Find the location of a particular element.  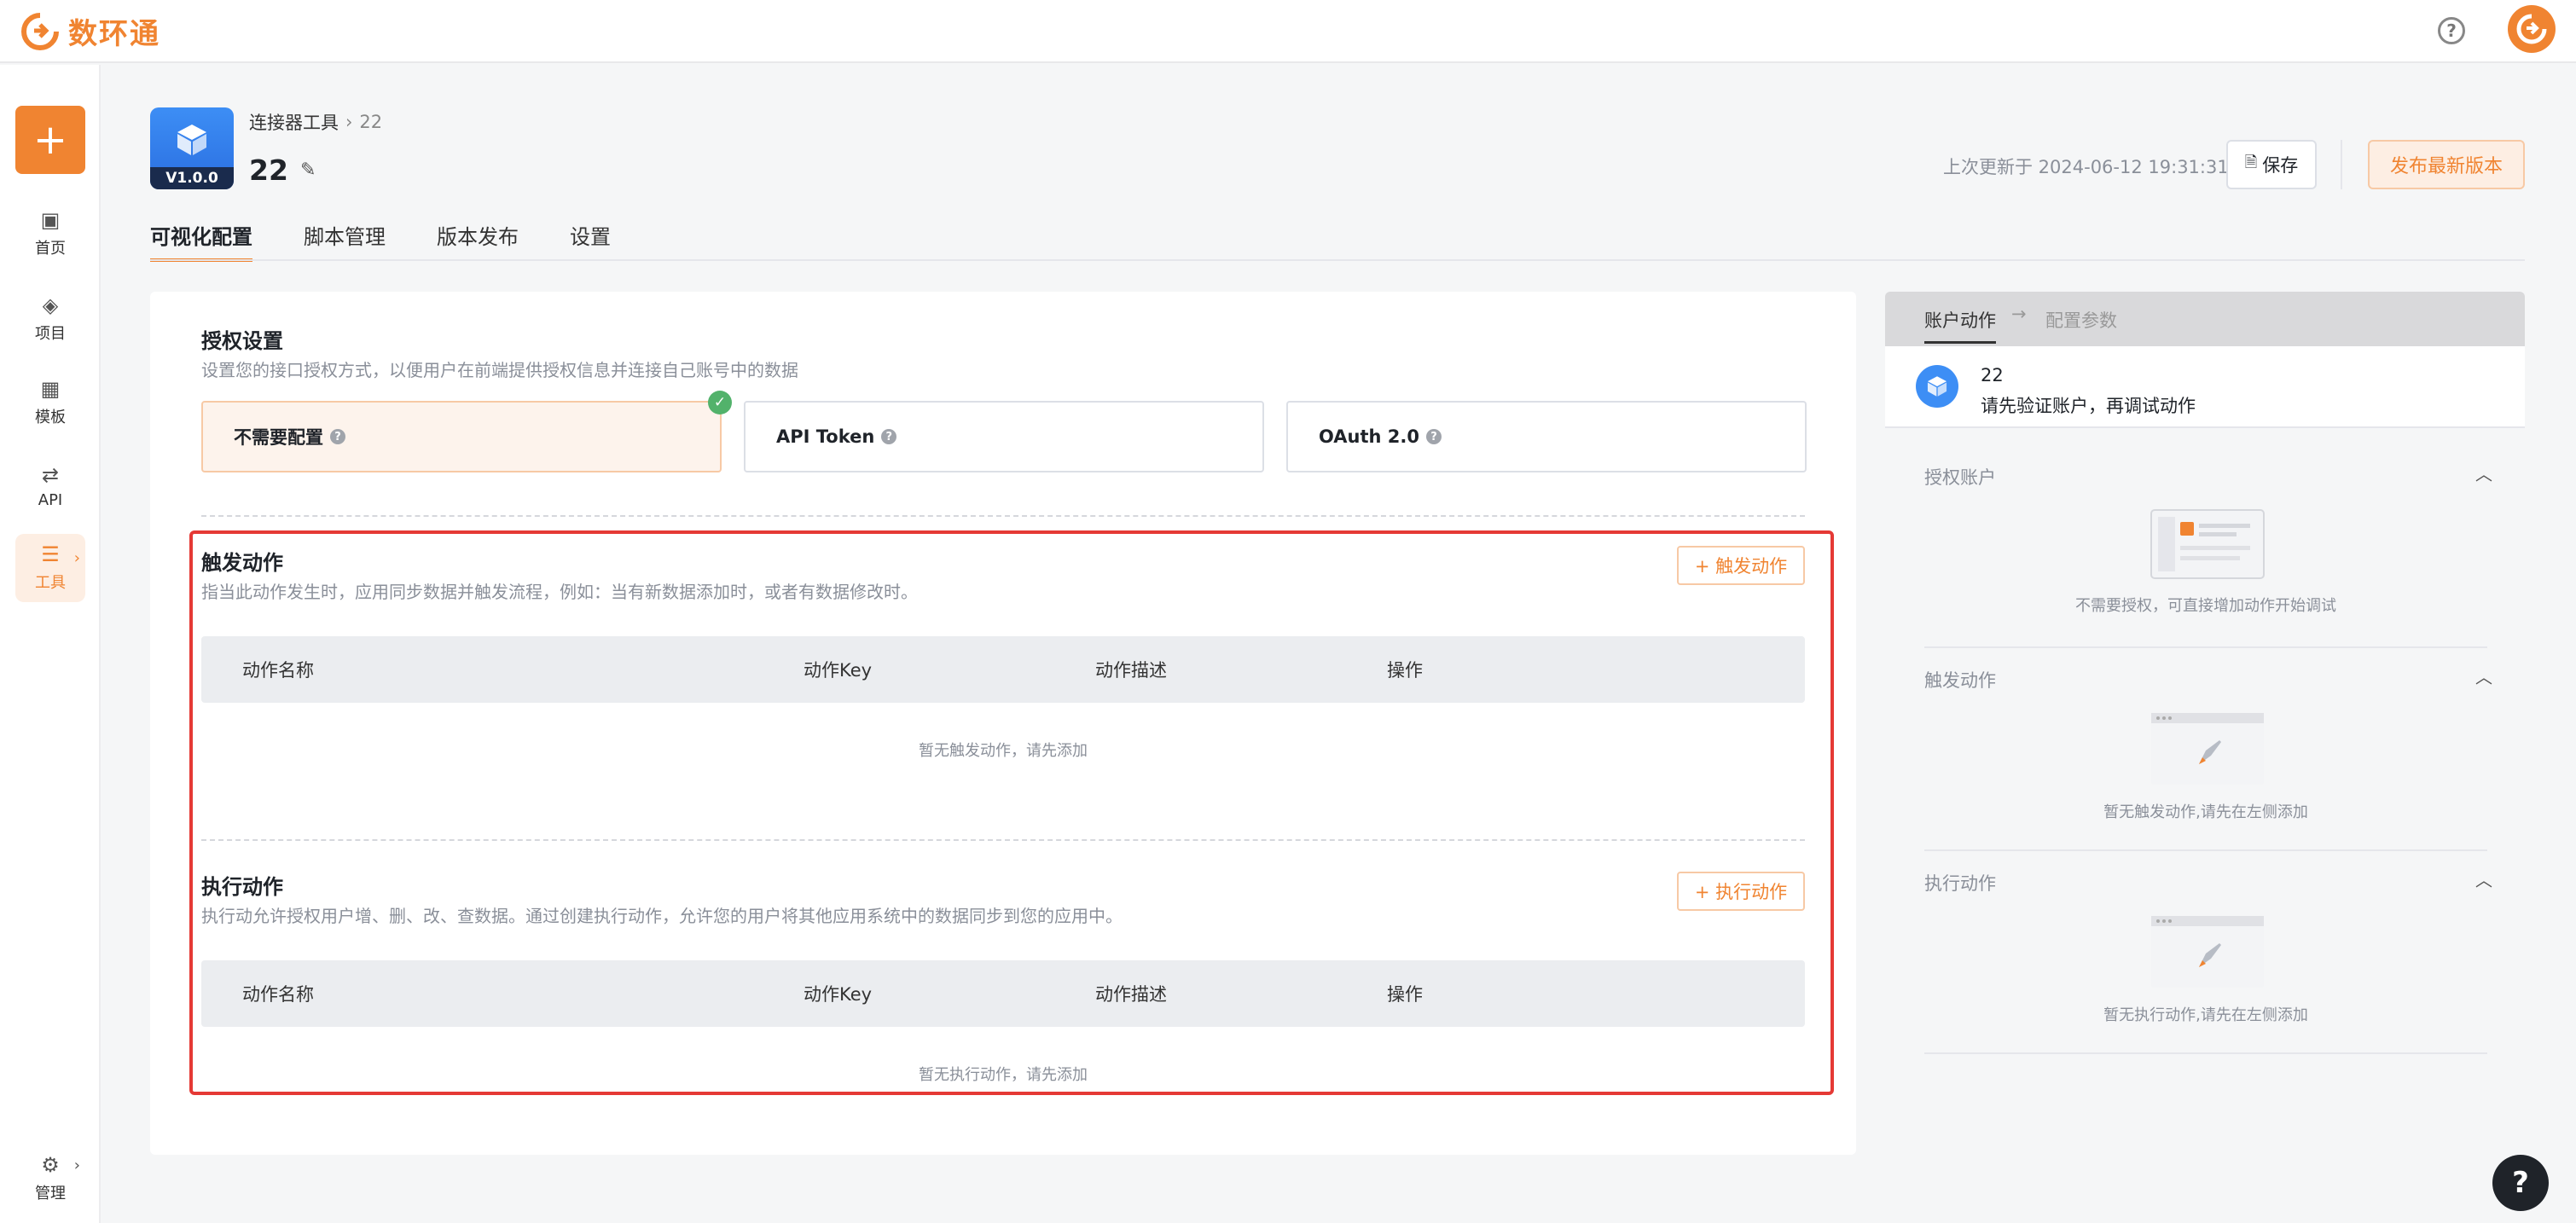

tools-icon: ☰ is located at coordinates (50, 554).